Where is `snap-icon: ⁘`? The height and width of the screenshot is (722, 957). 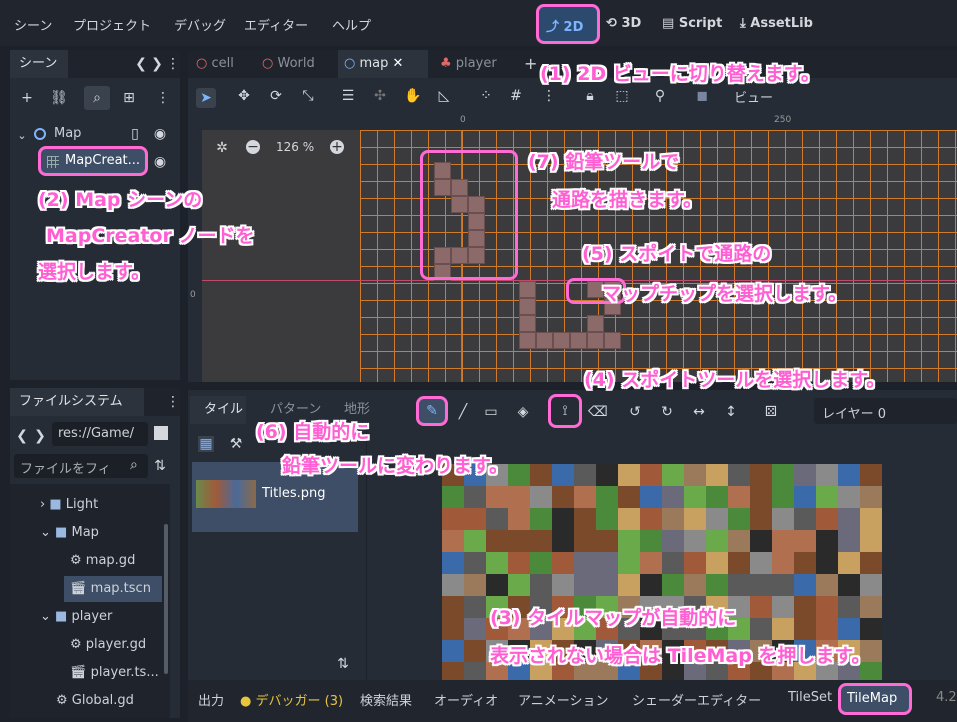
snap-icon: ⁘ is located at coordinates (486, 96).